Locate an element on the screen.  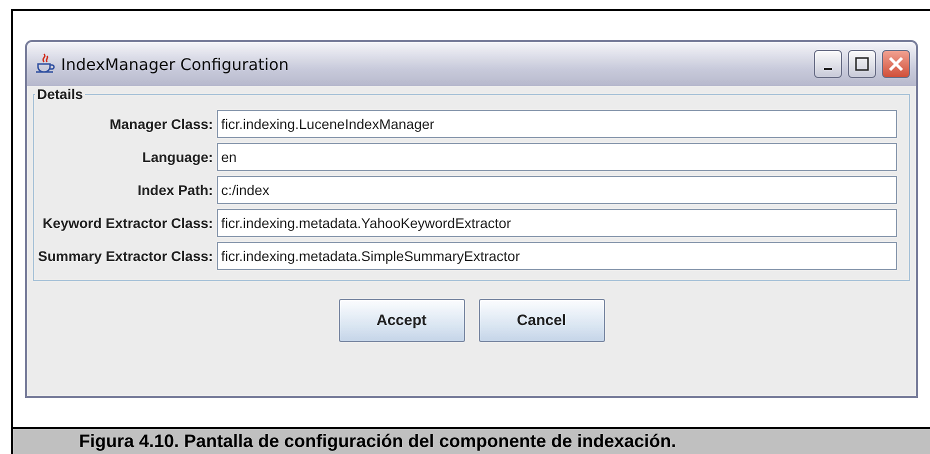
maximize-button is located at coordinates (862, 64).